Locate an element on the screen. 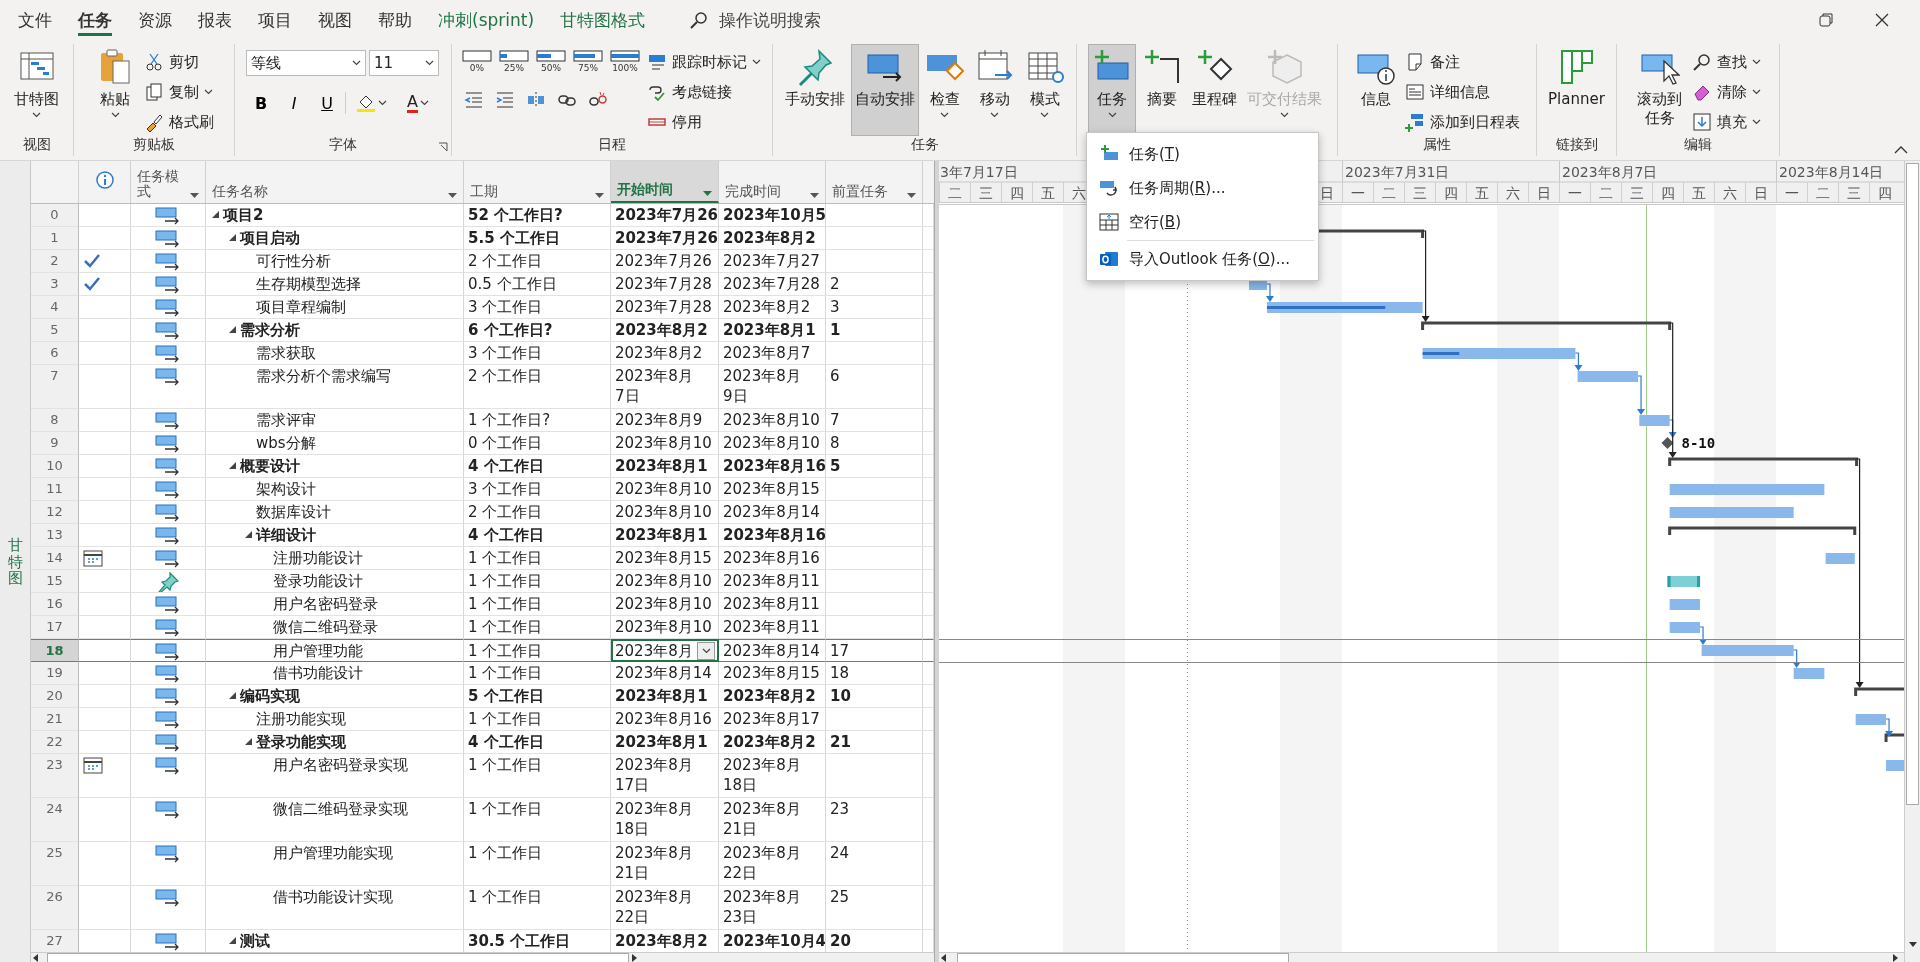 This screenshot has height=962, width=1920. ribbon-button: 查找 is located at coordinates (1726, 62).